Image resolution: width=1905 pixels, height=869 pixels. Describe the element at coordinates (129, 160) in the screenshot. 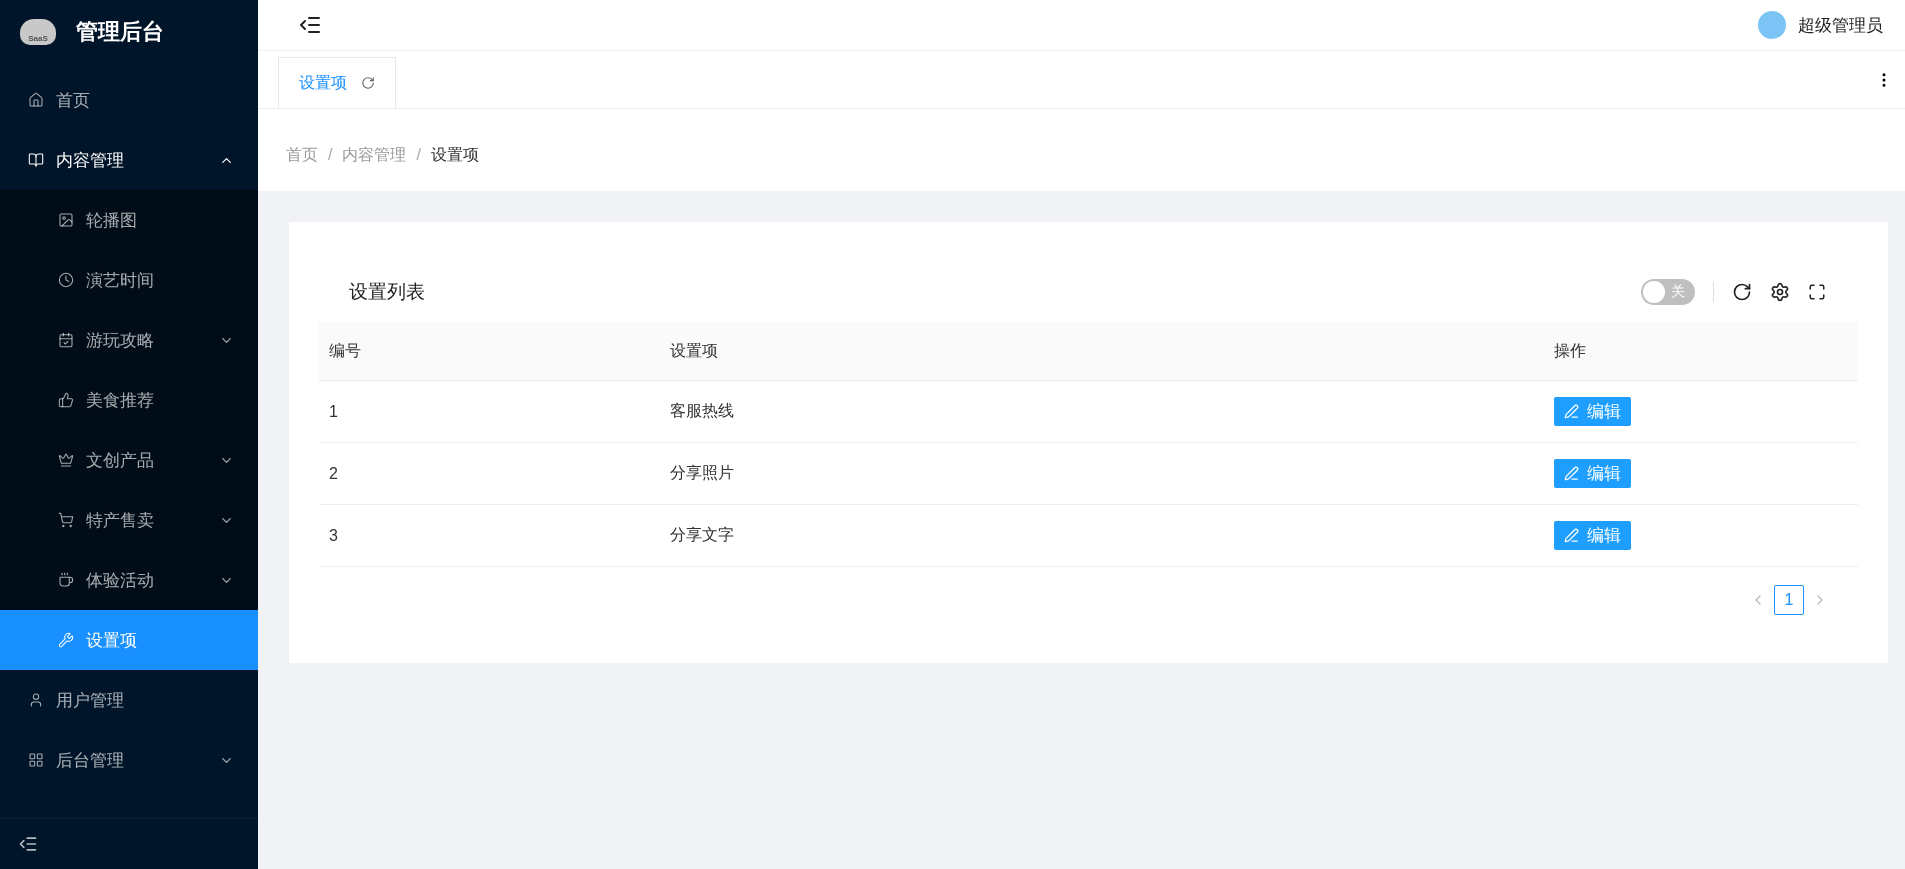

I see `sidebar-item: 内容管理` at that location.